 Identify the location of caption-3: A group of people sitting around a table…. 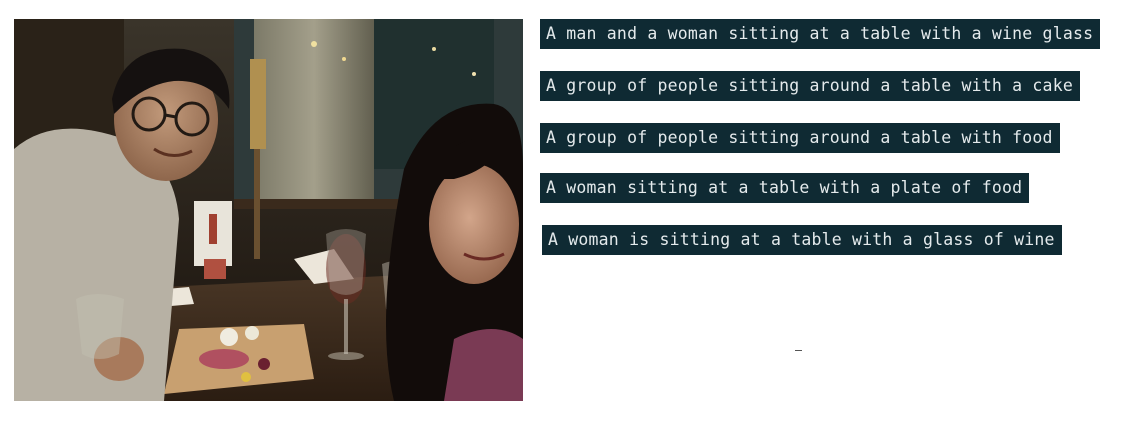
(800, 138).